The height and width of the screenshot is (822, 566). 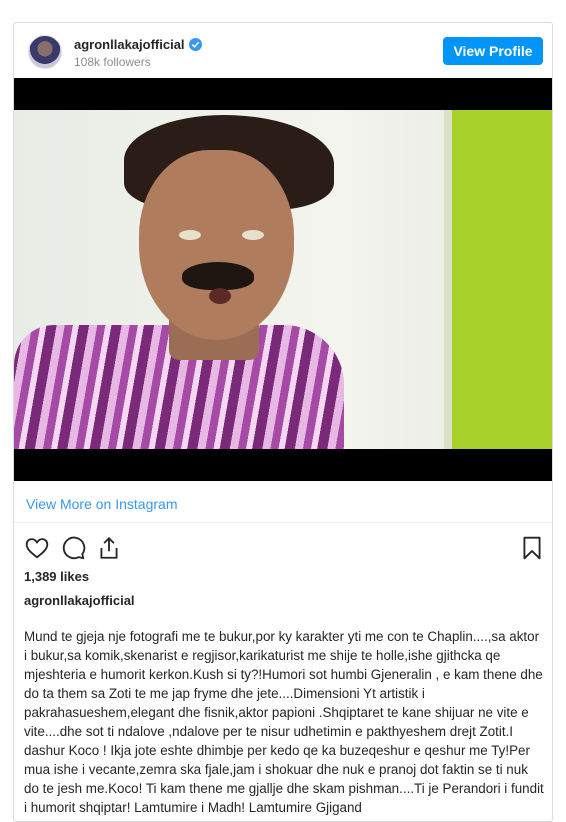 I want to click on caption-username: agronllakajofficial, so click(x=79, y=600).